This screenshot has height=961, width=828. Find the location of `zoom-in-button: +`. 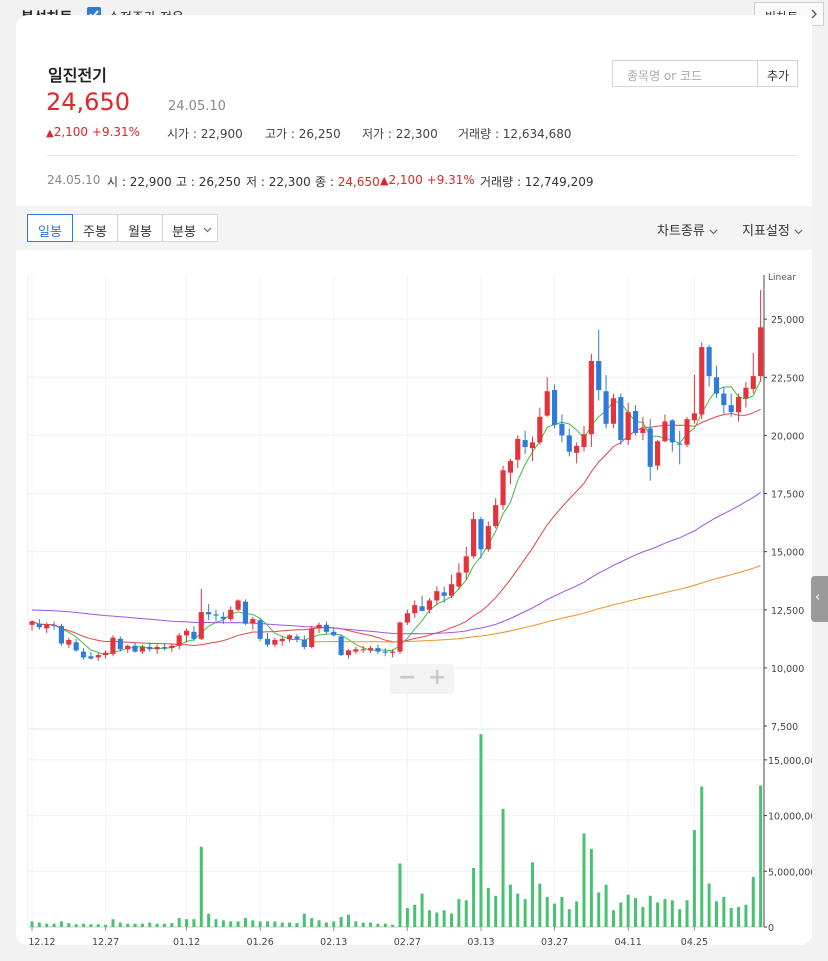

zoom-in-button: + is located at coordinates (437, 677).